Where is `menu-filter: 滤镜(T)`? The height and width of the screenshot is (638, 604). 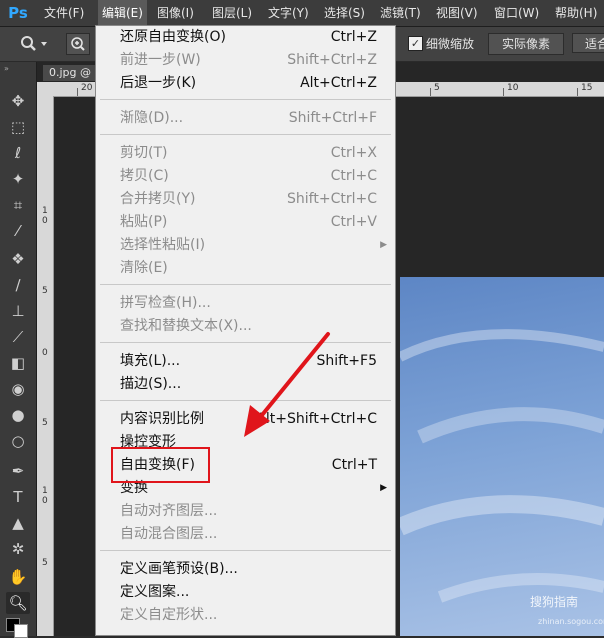
menu-filter: 滤镜(T) is located at coordinates (400, 13).